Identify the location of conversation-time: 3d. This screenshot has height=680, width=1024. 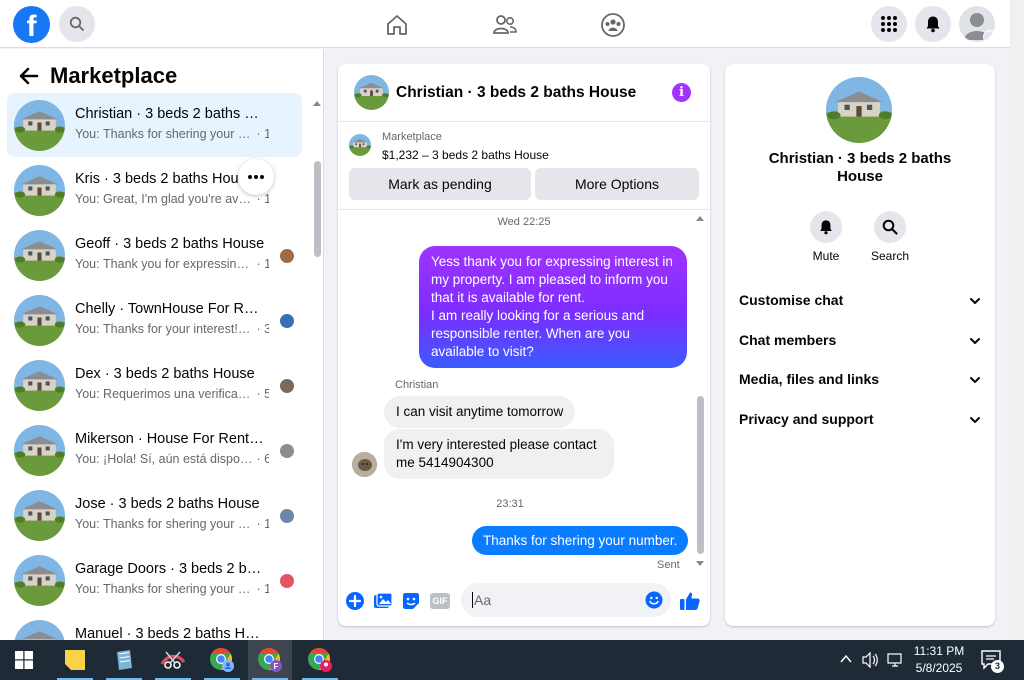
(266, 329).